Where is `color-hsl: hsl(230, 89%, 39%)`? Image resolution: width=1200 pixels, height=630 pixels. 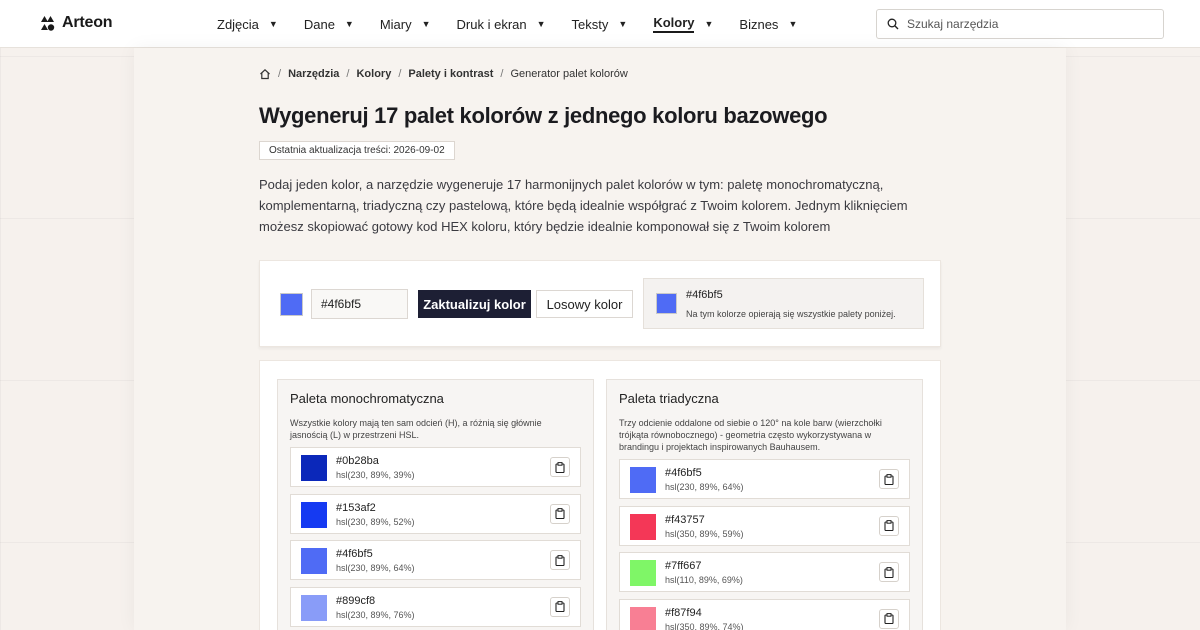
color-hsl: hsl(230, 89%, 39%) is located at coordinates (375, 475).